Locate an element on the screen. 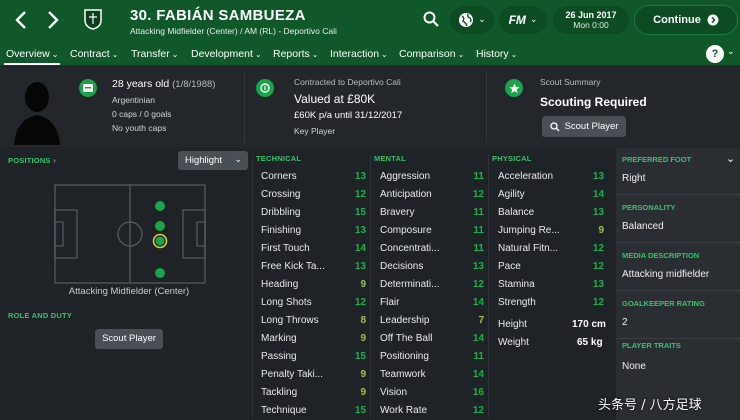 The width and height of the screenshot is (740, 420). attribute-name: Bravery is located at coordinates (397, 212).